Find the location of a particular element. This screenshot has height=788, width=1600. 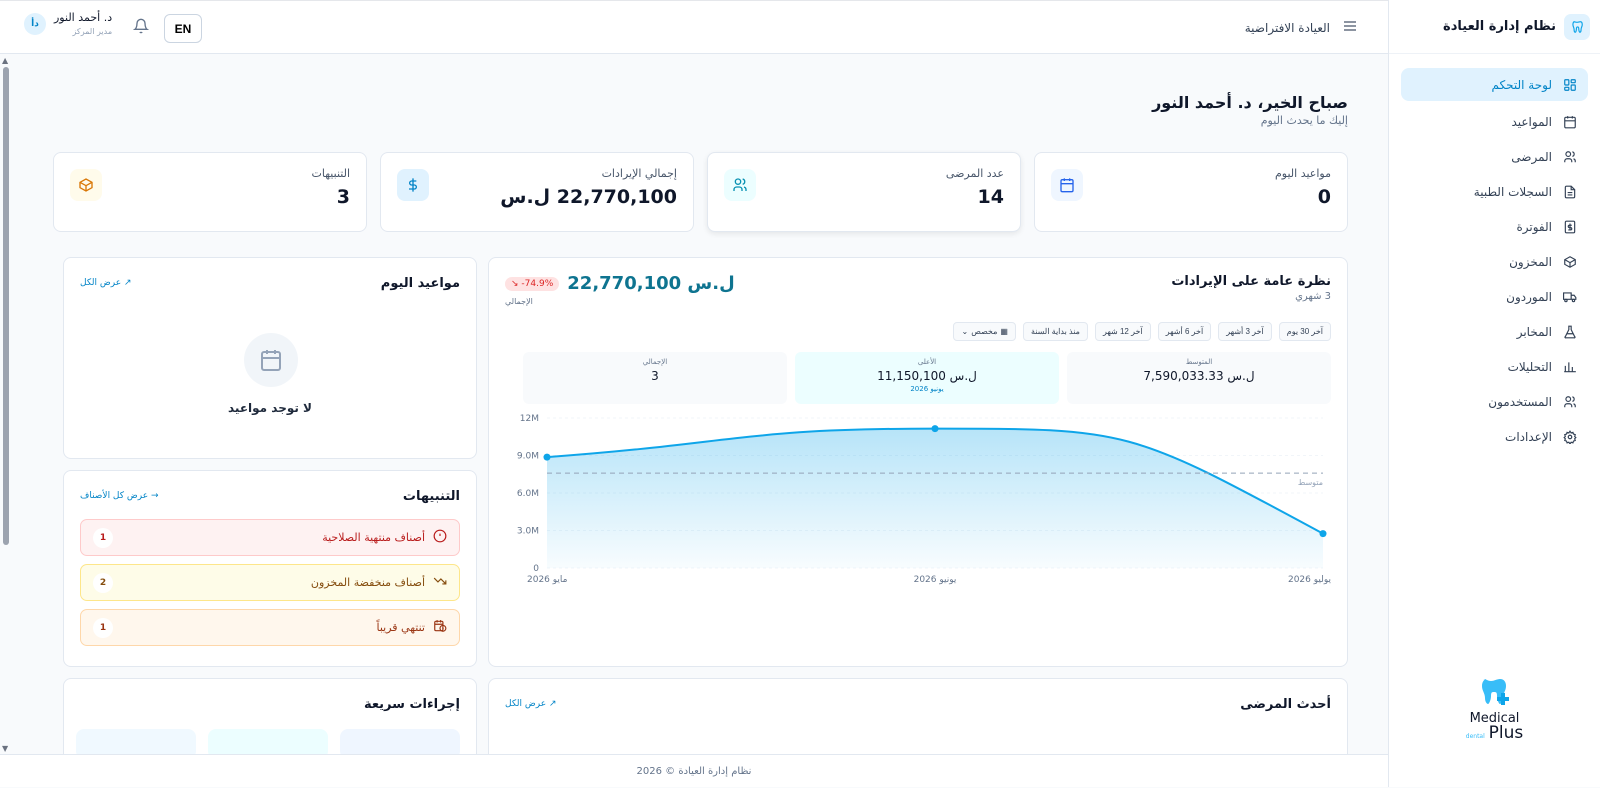

stat-value: 14 is located at coordinates (990, 197).